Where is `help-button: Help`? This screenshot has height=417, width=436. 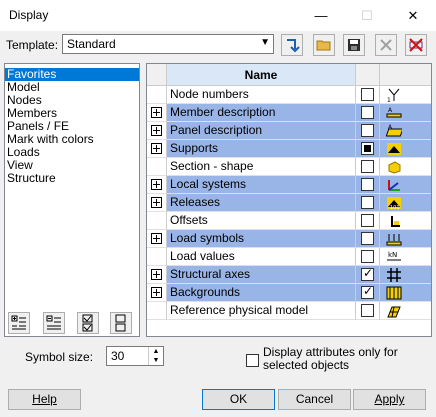
help-button: Help is located at coordinates (44, 399).